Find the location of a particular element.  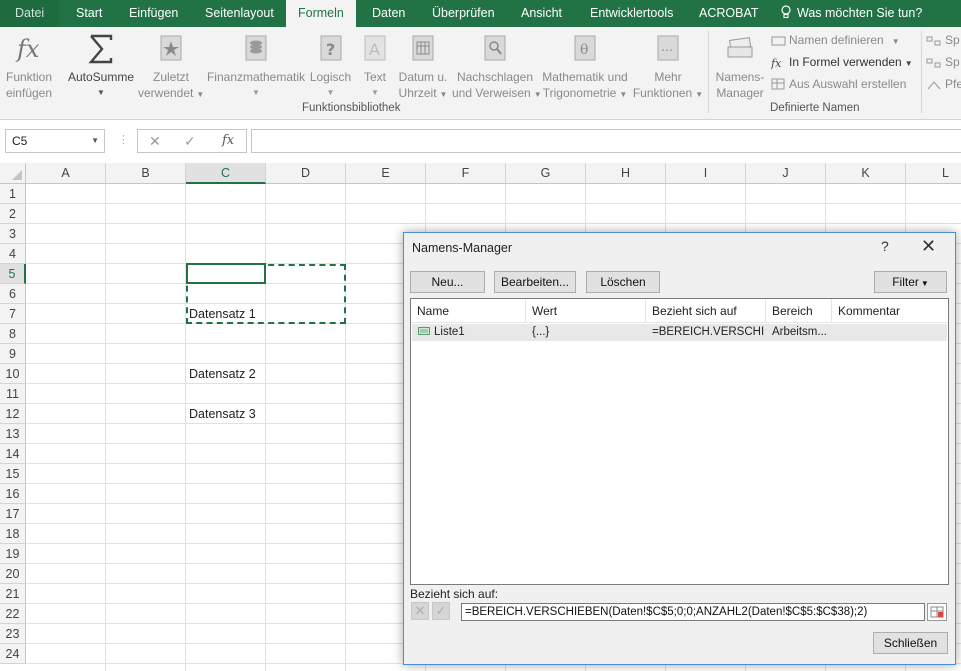

column-header-d: D is located at coordinates (306, 173).